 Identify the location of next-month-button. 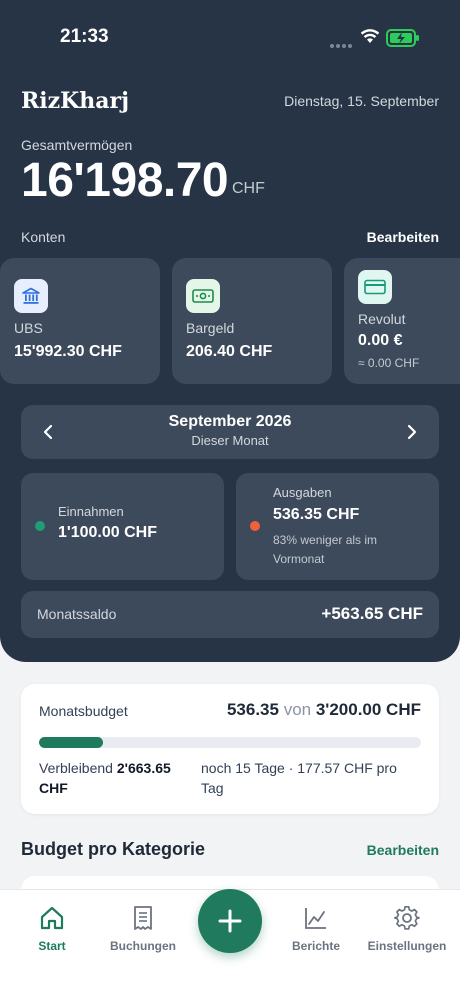
(412, 432).